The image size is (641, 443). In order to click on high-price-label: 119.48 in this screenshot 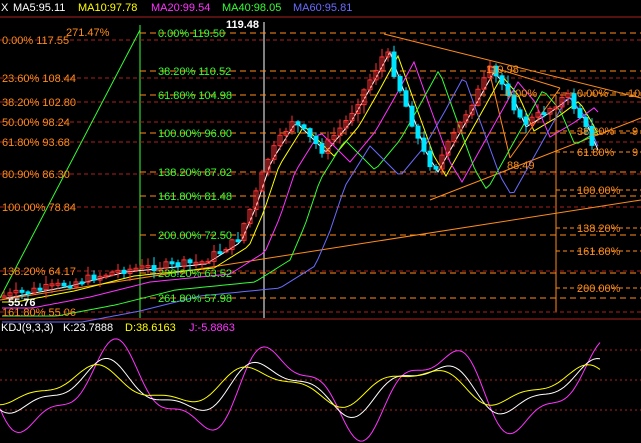, I will do `click(242, 25)`.